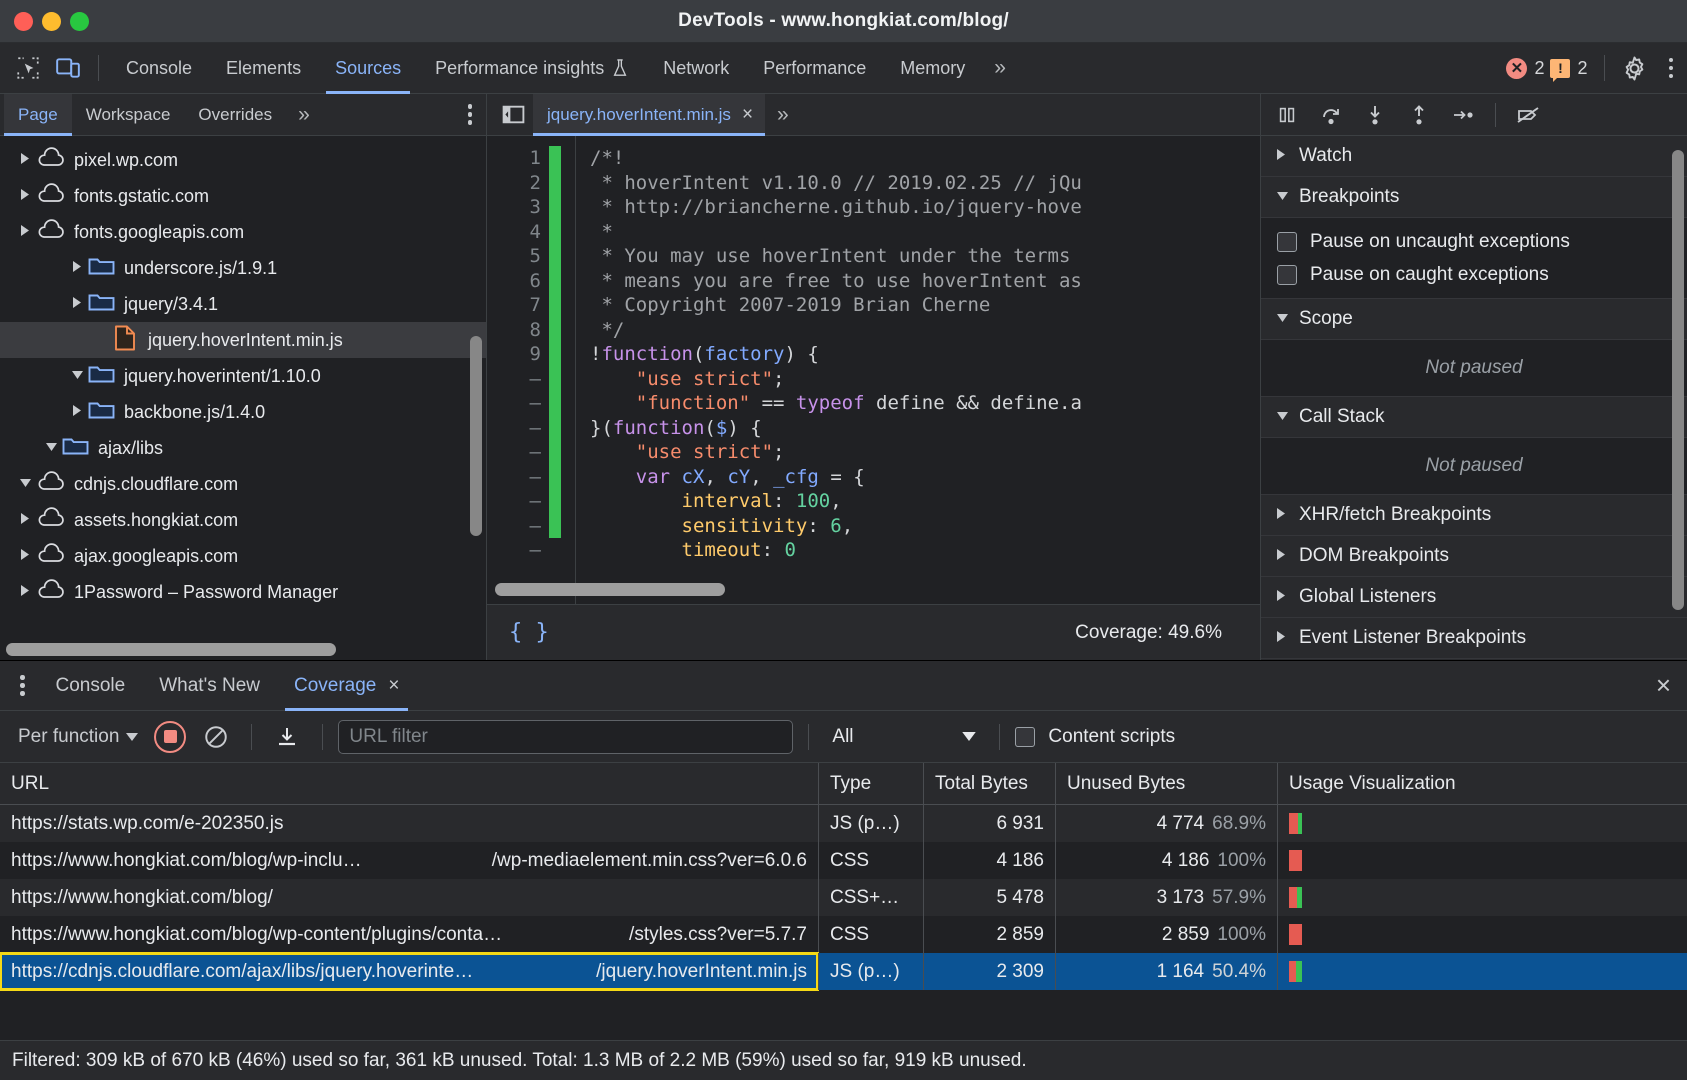 The width and height of the screenshot is (1687, 1080). Describe the element at coordinates (529, 632) in the screenshot. I see `pretty-print-icon: { }` at that location.